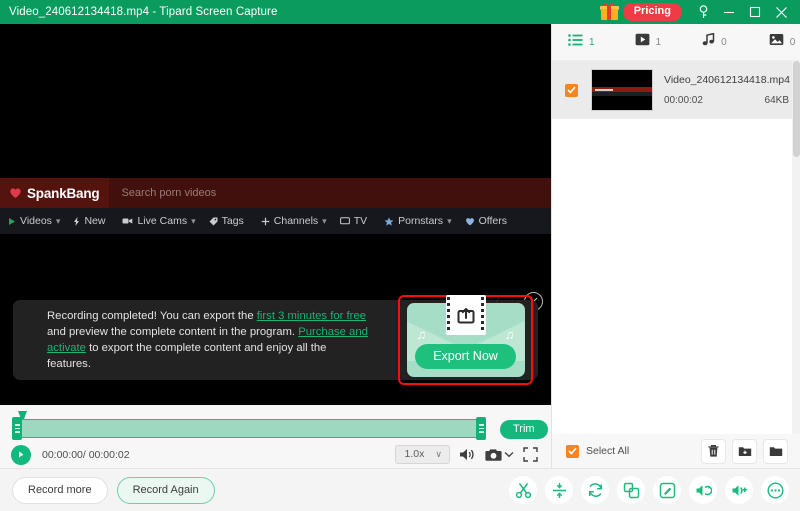 This screenshot has height=511, width=800. I want to click on gift-ribbon, so click(608, 13).